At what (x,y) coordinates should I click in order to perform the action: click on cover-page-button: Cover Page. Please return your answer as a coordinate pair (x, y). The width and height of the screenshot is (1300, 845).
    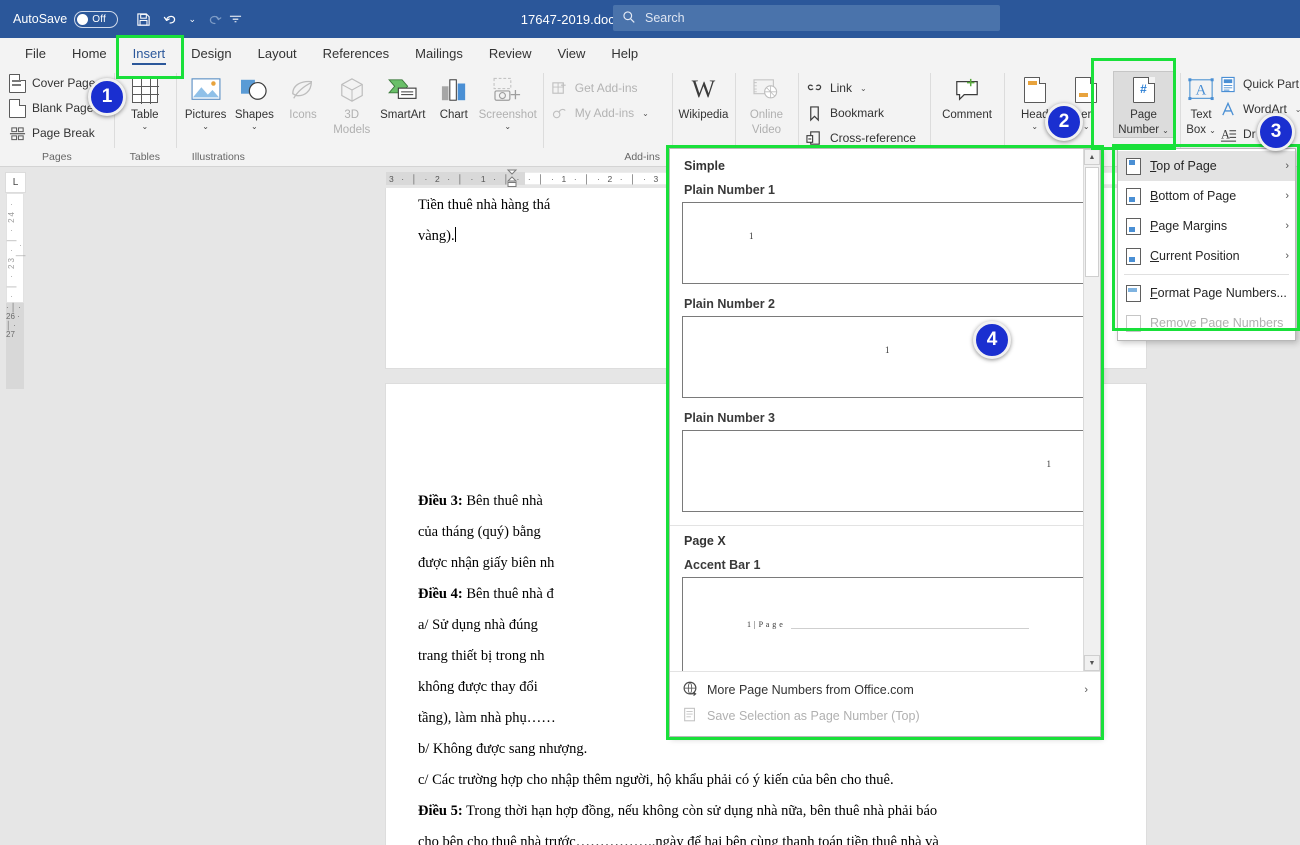
    Looking at the image, I should click on (53, 83).